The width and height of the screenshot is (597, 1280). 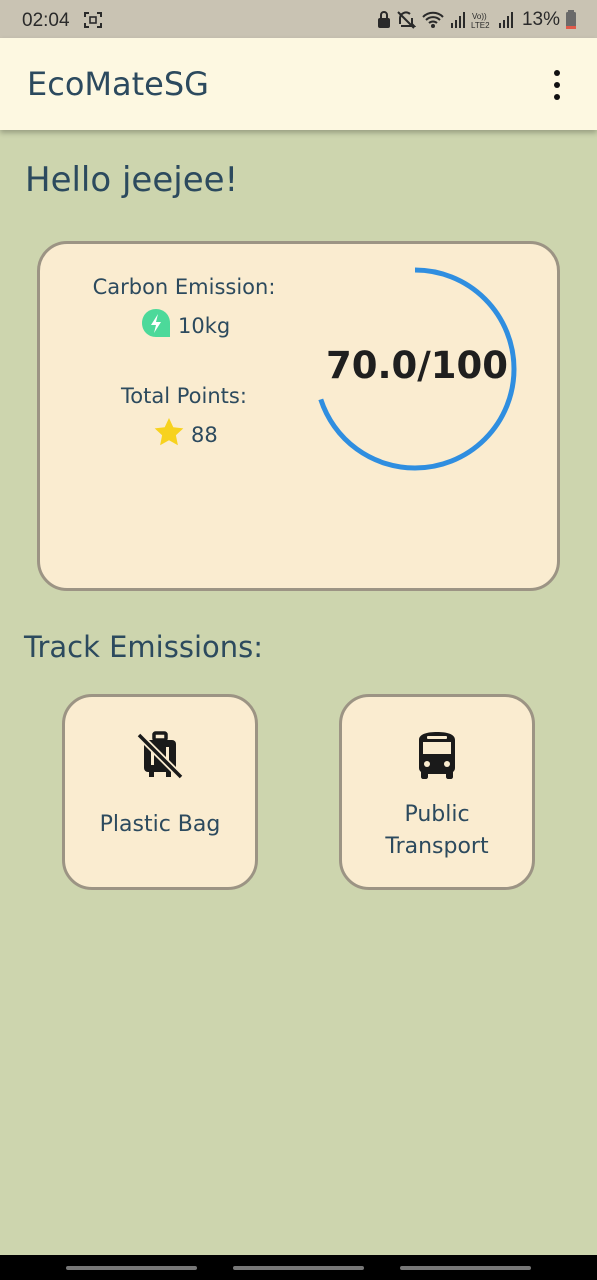 I want to click on no-luggage-icon, so click(x=160, y=755).